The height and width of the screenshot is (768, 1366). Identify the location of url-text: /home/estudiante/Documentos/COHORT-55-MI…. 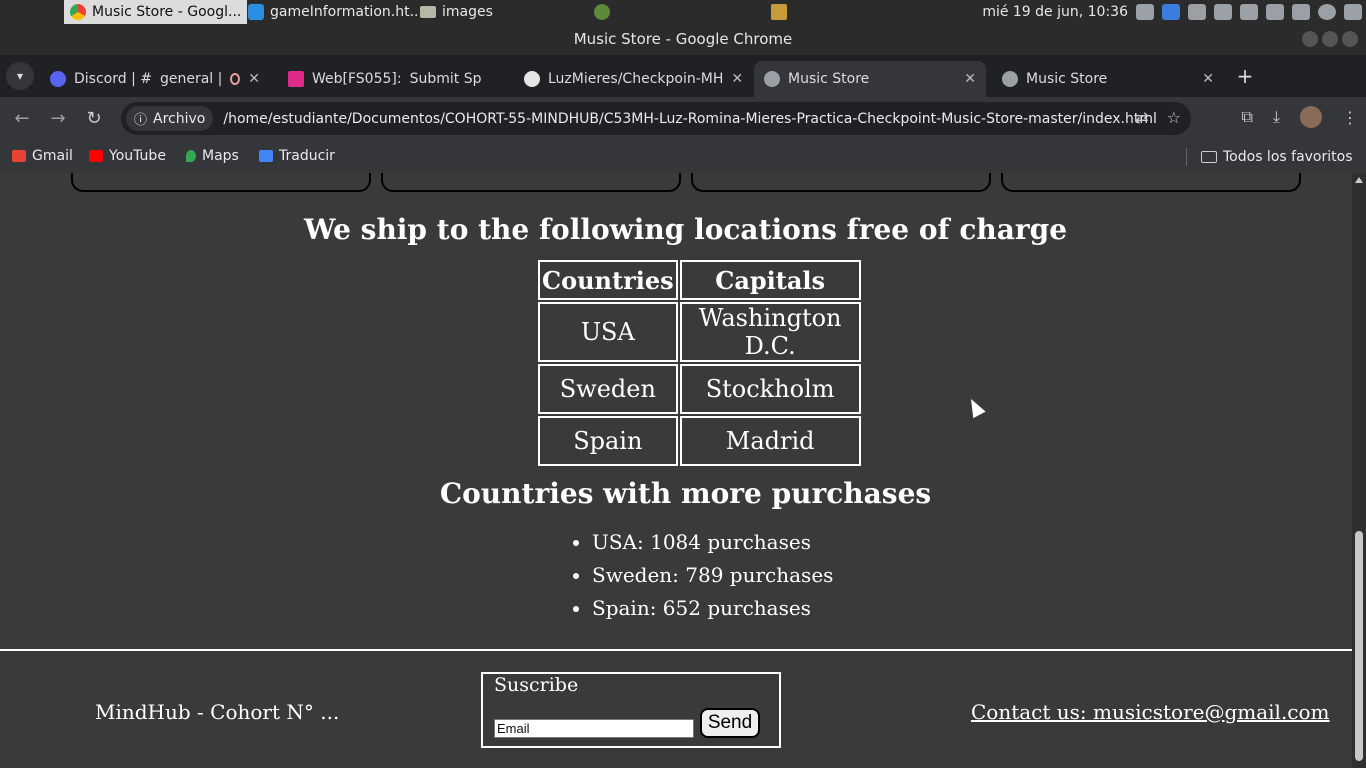
(690, 119).